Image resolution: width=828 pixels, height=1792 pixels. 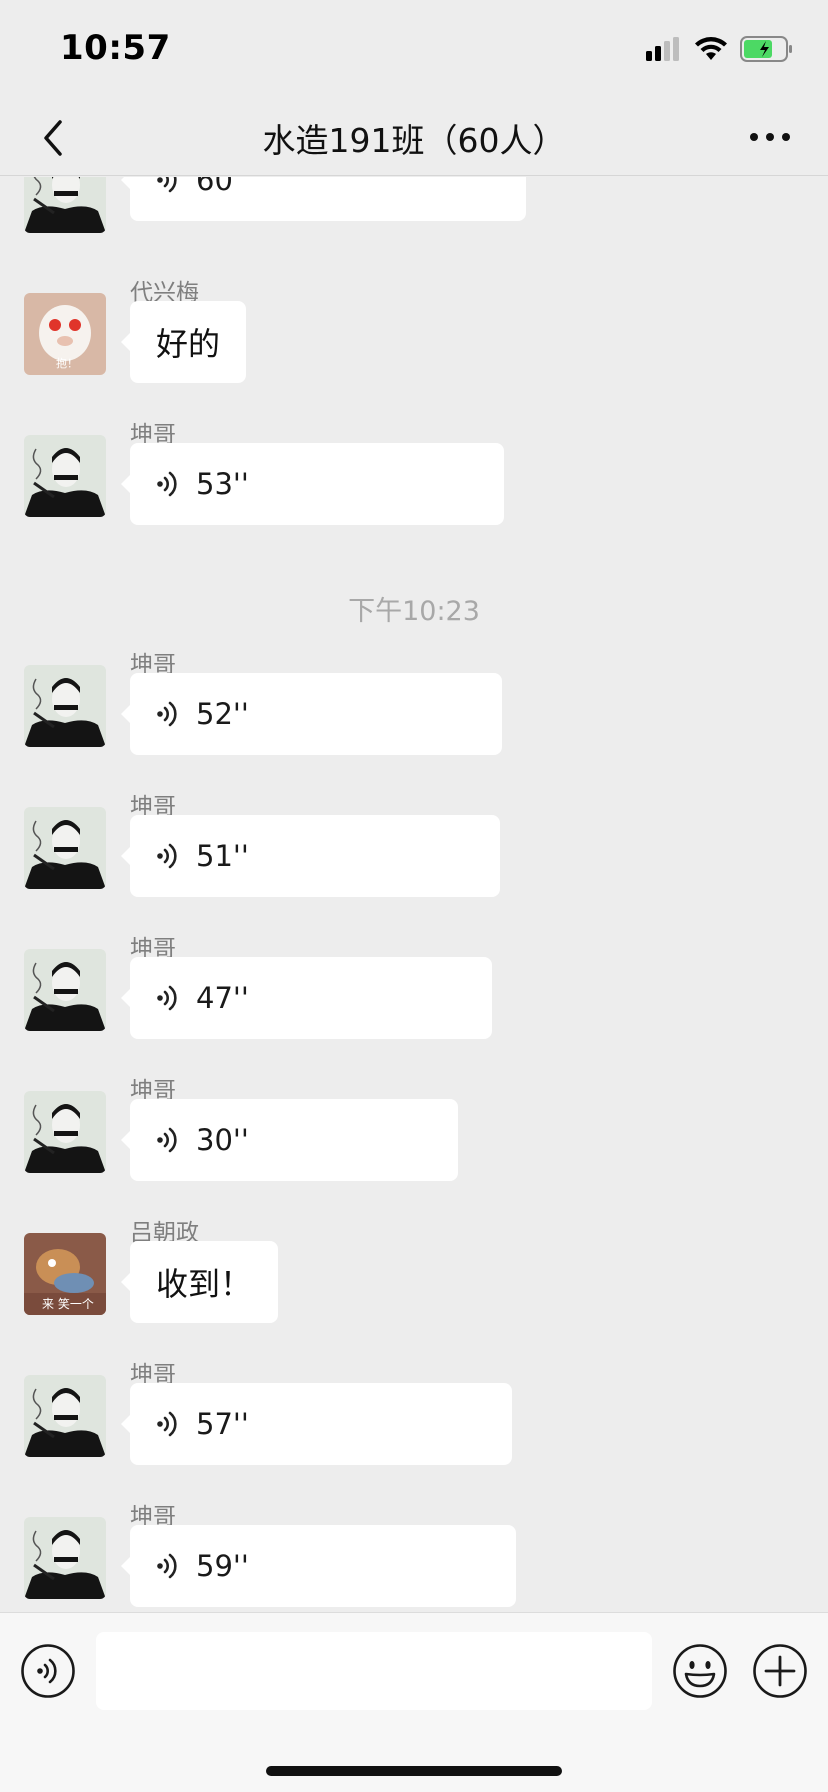 What do you see at coordinates (115, 48) in the screenshot?
I see `status-time: 10:57` at bounding box center [115, 48].